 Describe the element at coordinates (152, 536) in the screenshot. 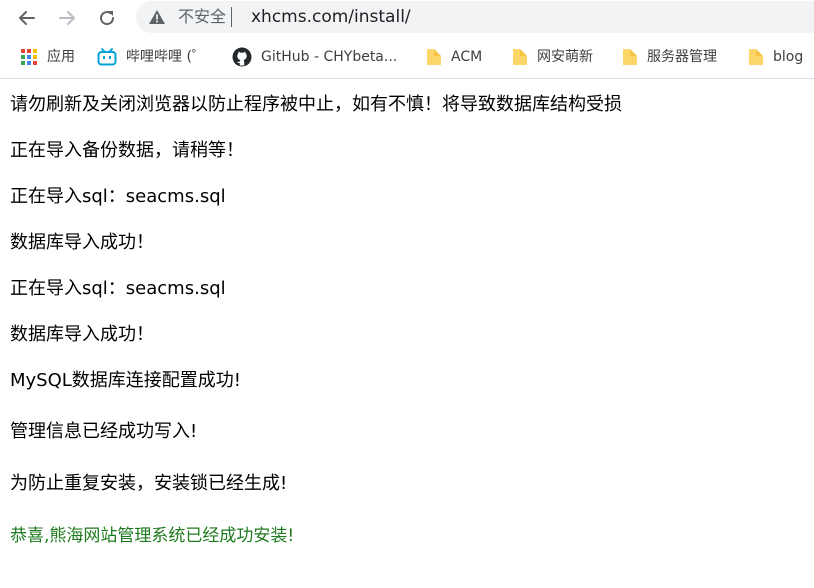

I see `install-success-message: 恭喜,熊海网站管理系统已经成功安装!` at that location.